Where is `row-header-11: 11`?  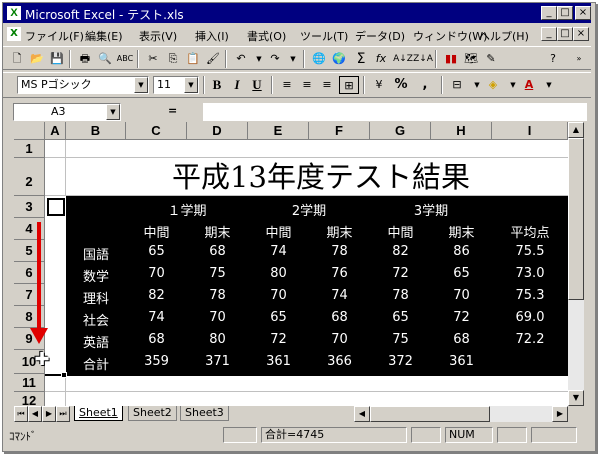
row-header-11: 11 is located at coordinates (29, 383).